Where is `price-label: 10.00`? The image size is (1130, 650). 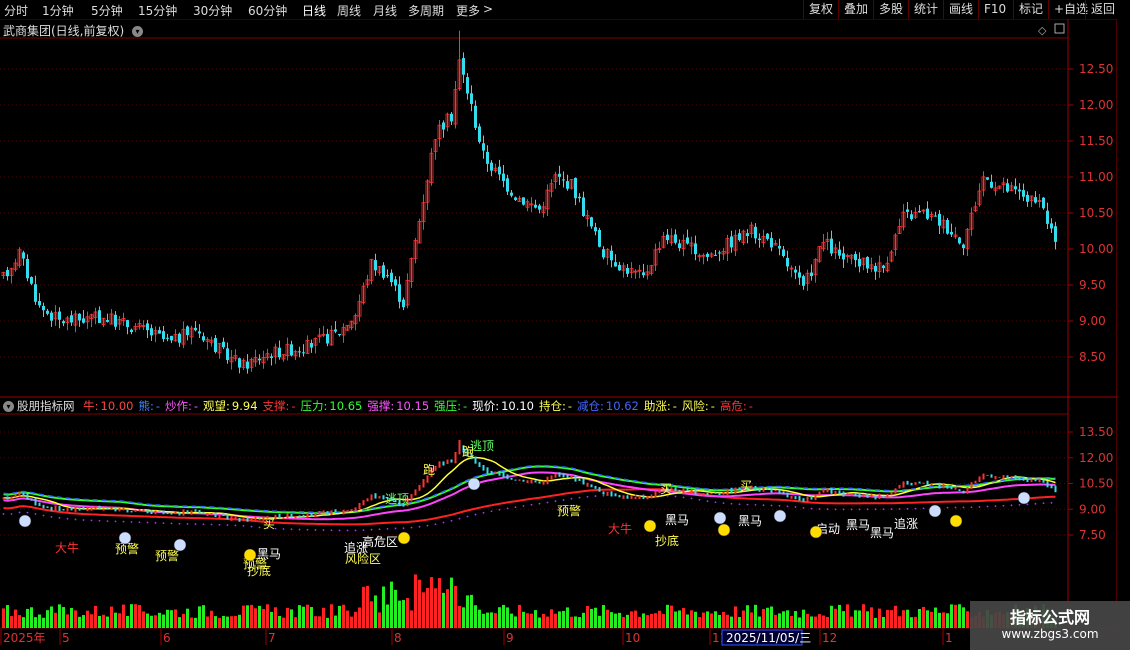 price-label: 10.00 is located at coordinates (1096, 249).